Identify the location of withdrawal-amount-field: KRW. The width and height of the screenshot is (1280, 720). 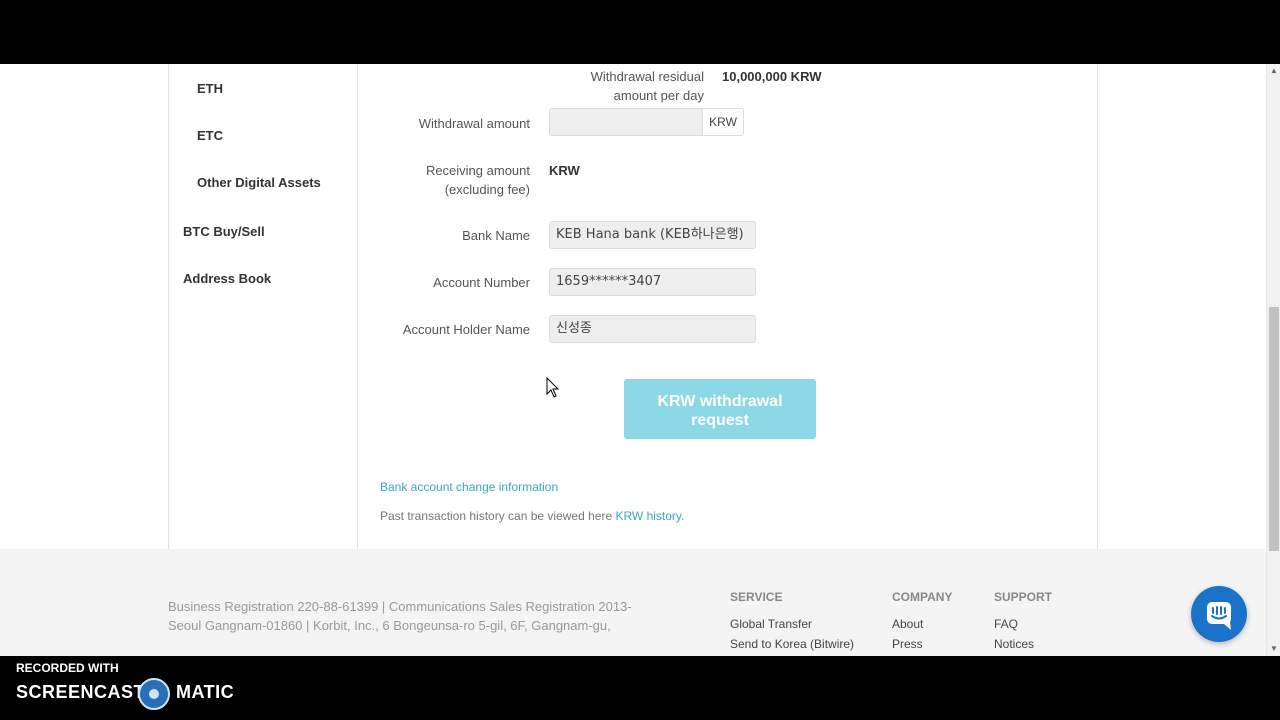
(646, 122).